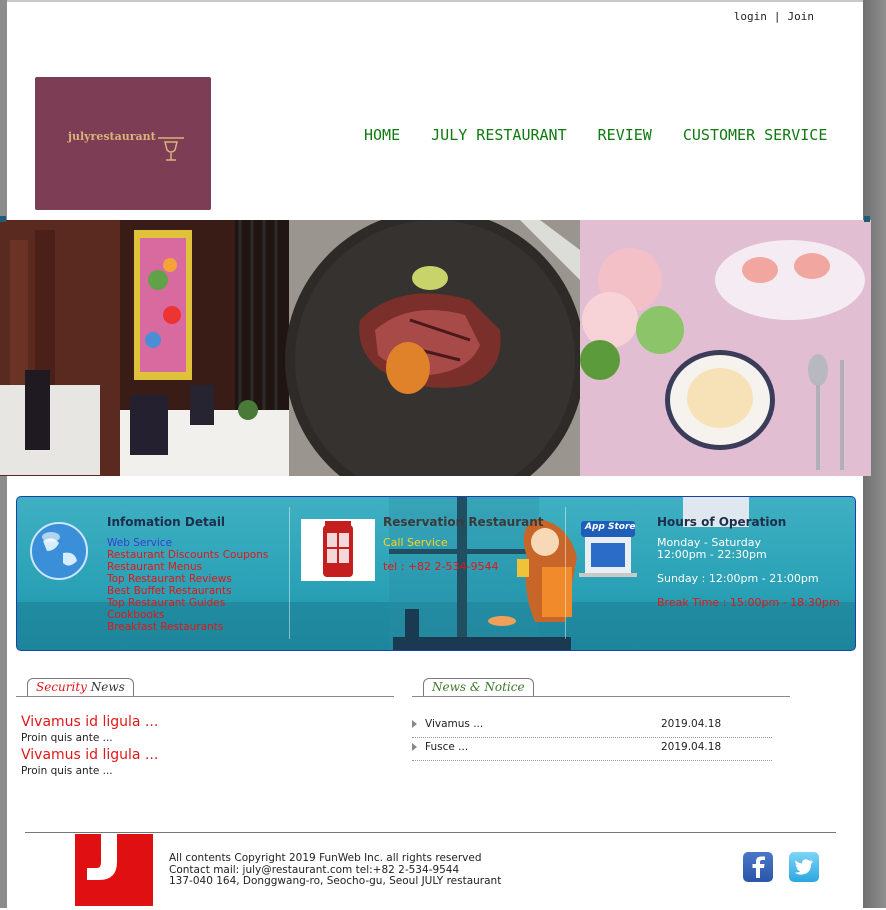  I want to click on phone-booth-icon, so click(338, 550).